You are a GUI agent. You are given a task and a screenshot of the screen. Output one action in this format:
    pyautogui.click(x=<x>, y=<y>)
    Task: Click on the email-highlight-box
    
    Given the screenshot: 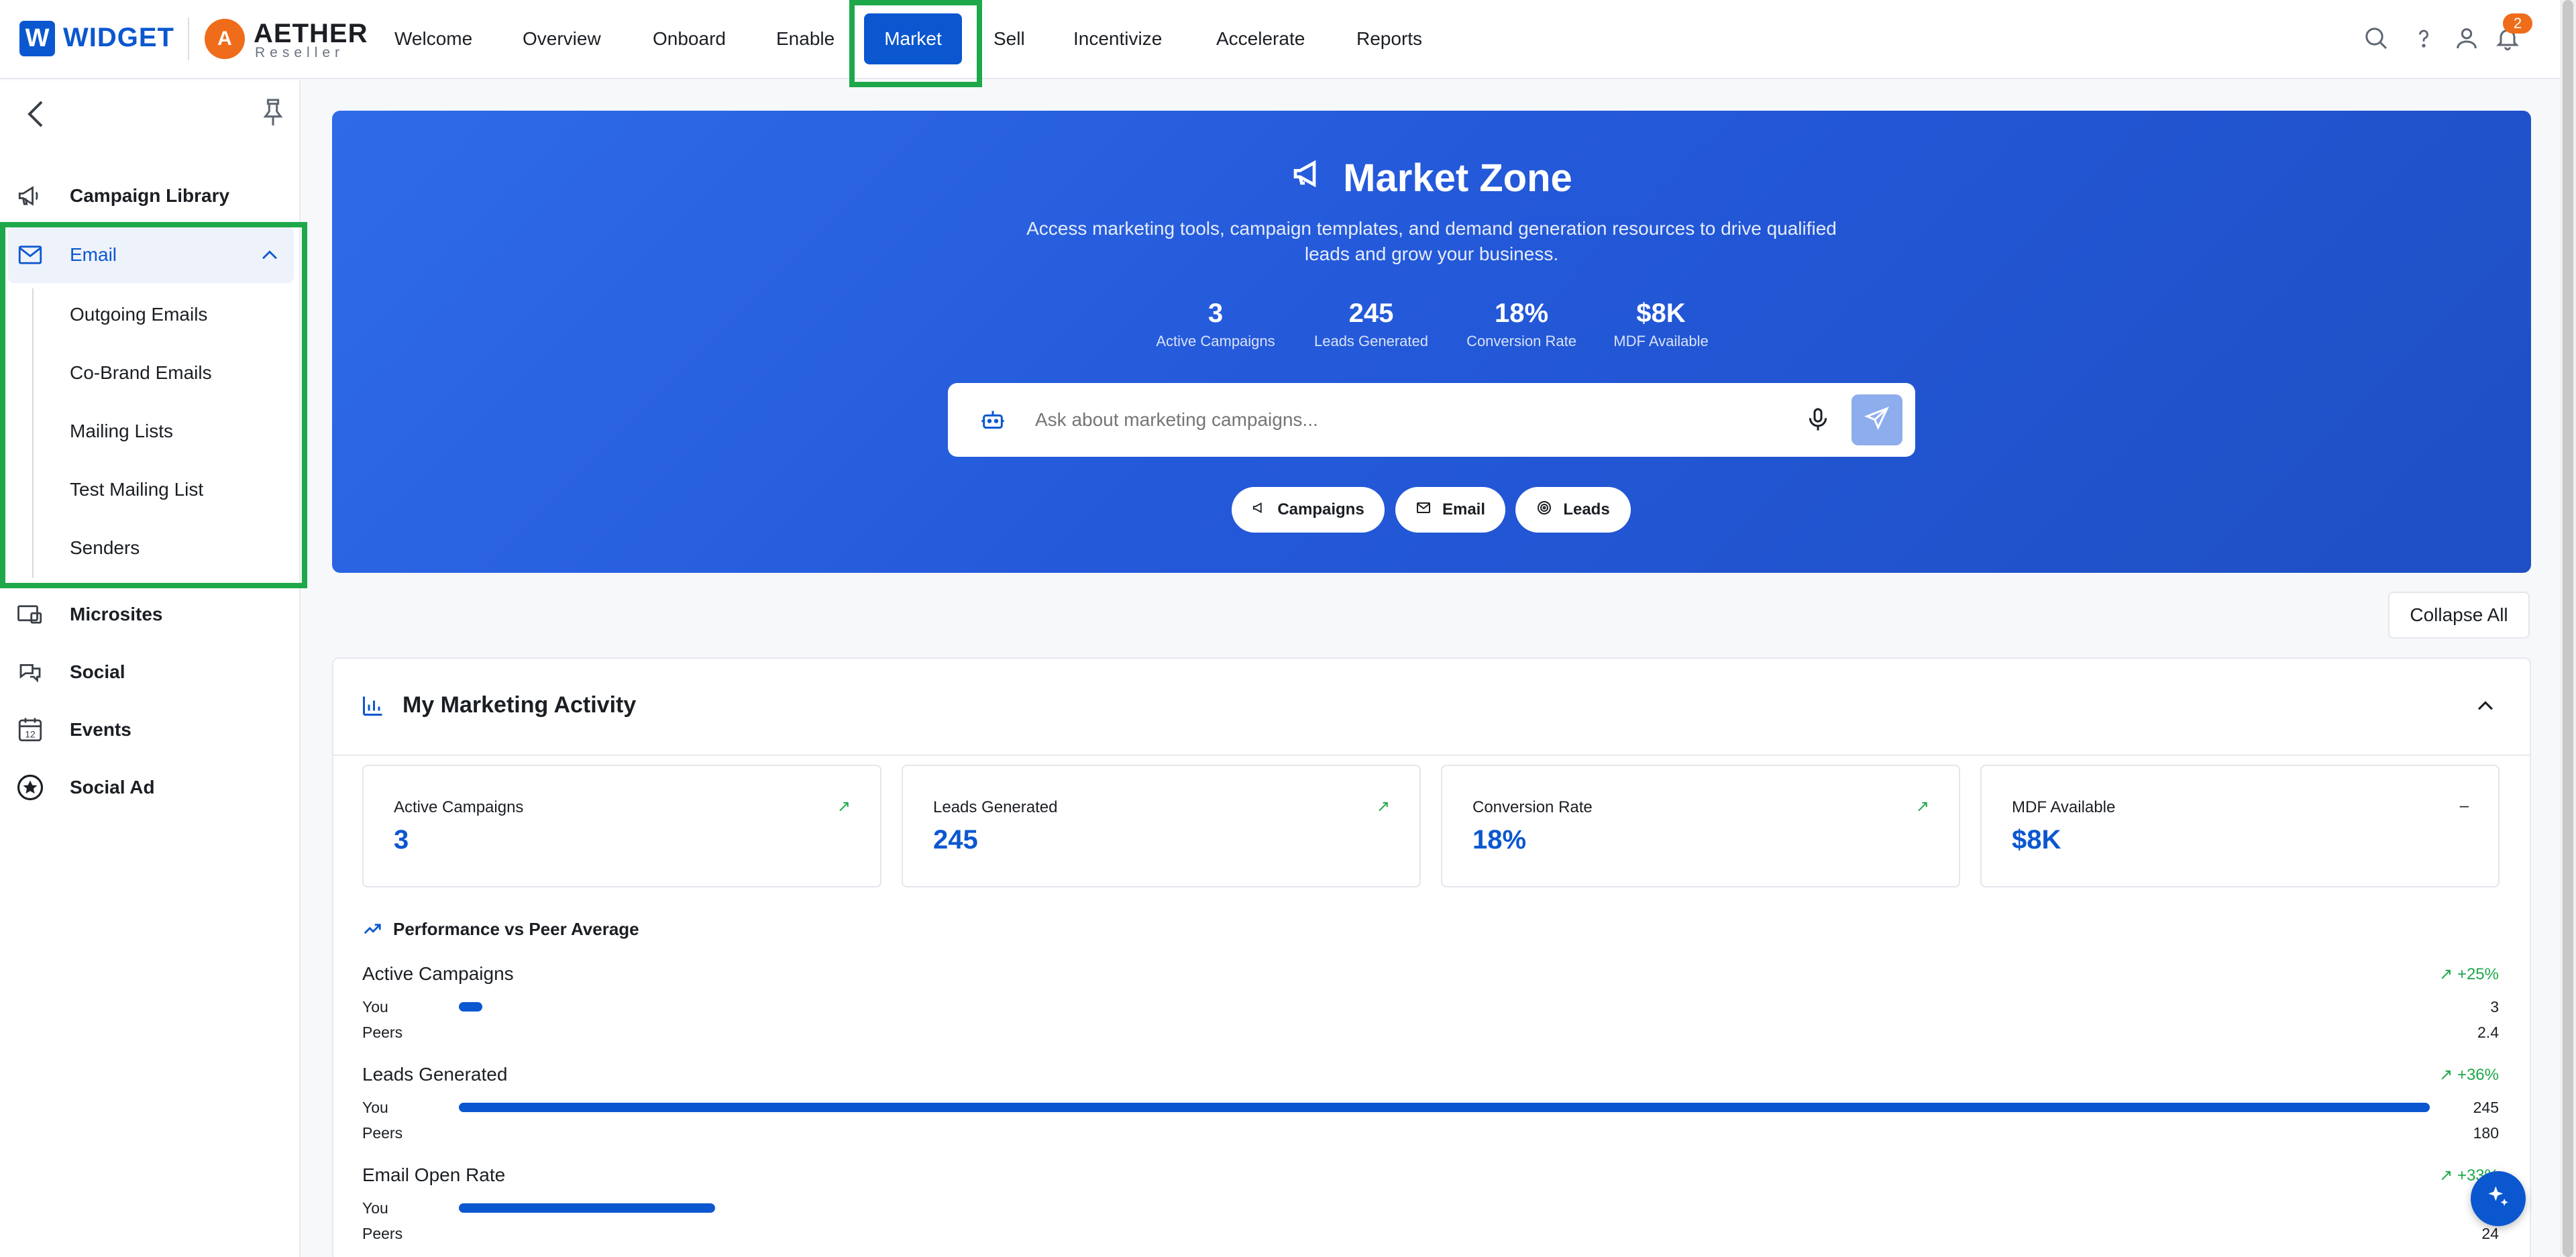 What is the action you would take?
    pyautogui.click(x=153, y=405)
    